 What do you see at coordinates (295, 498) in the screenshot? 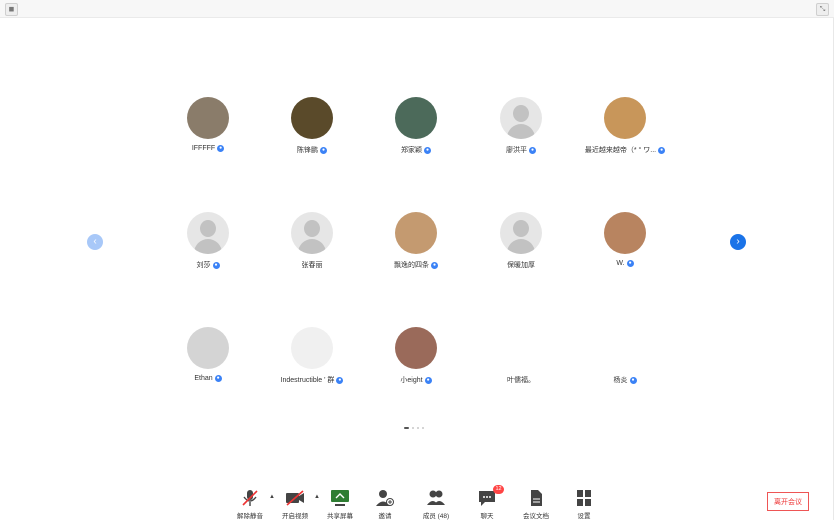
I see `video-off-icon` at bounding box center [295, 498].